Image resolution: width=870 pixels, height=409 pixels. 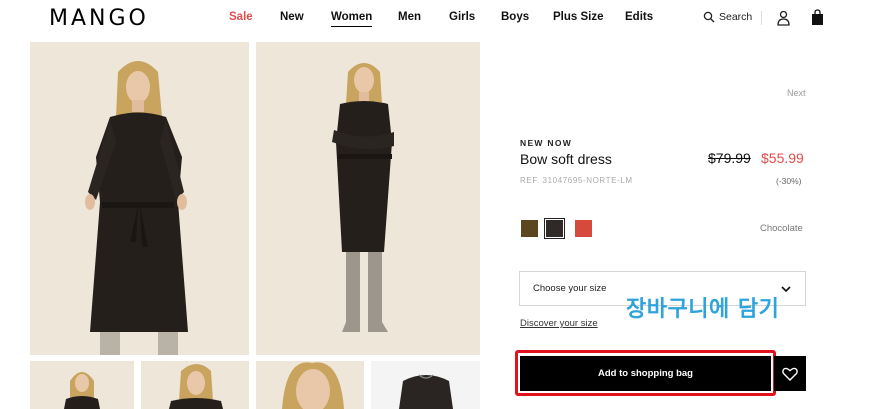 I want to click on thumbnail-1-image, so click(x=82, y=385).